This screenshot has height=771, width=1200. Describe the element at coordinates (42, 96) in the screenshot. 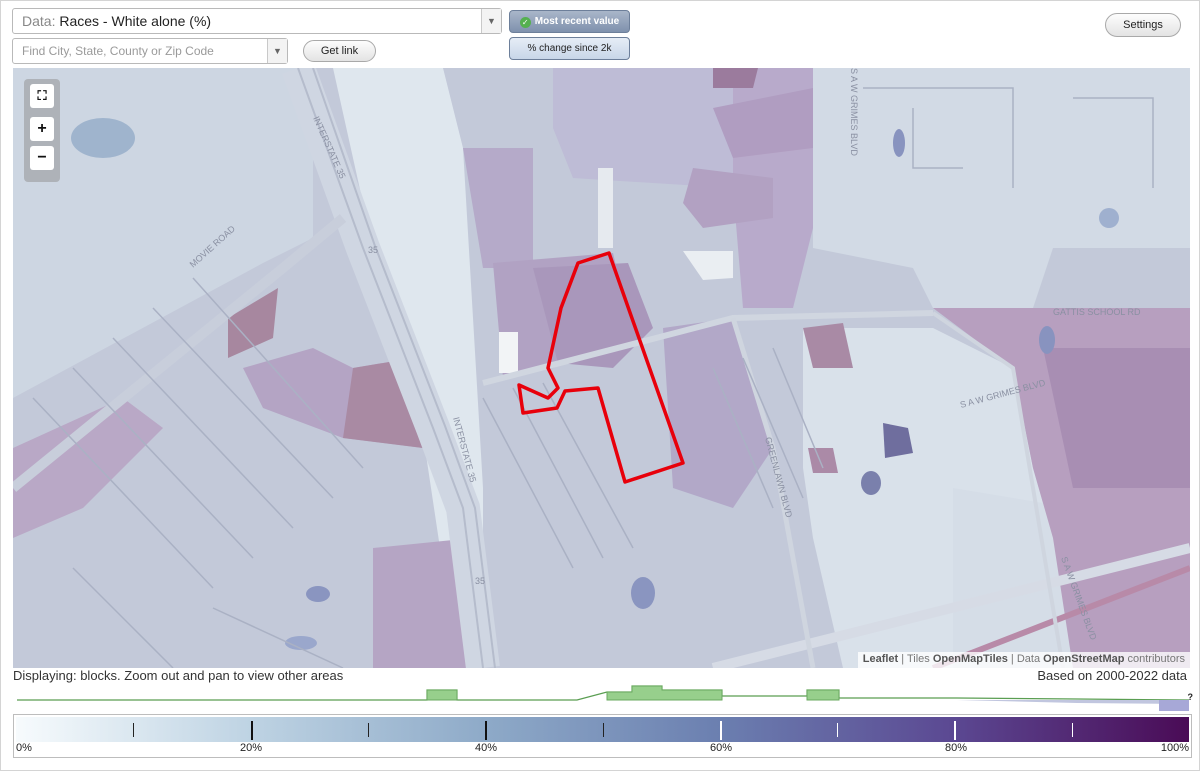

I see `fullscreen-icon: ⛶` at that location.